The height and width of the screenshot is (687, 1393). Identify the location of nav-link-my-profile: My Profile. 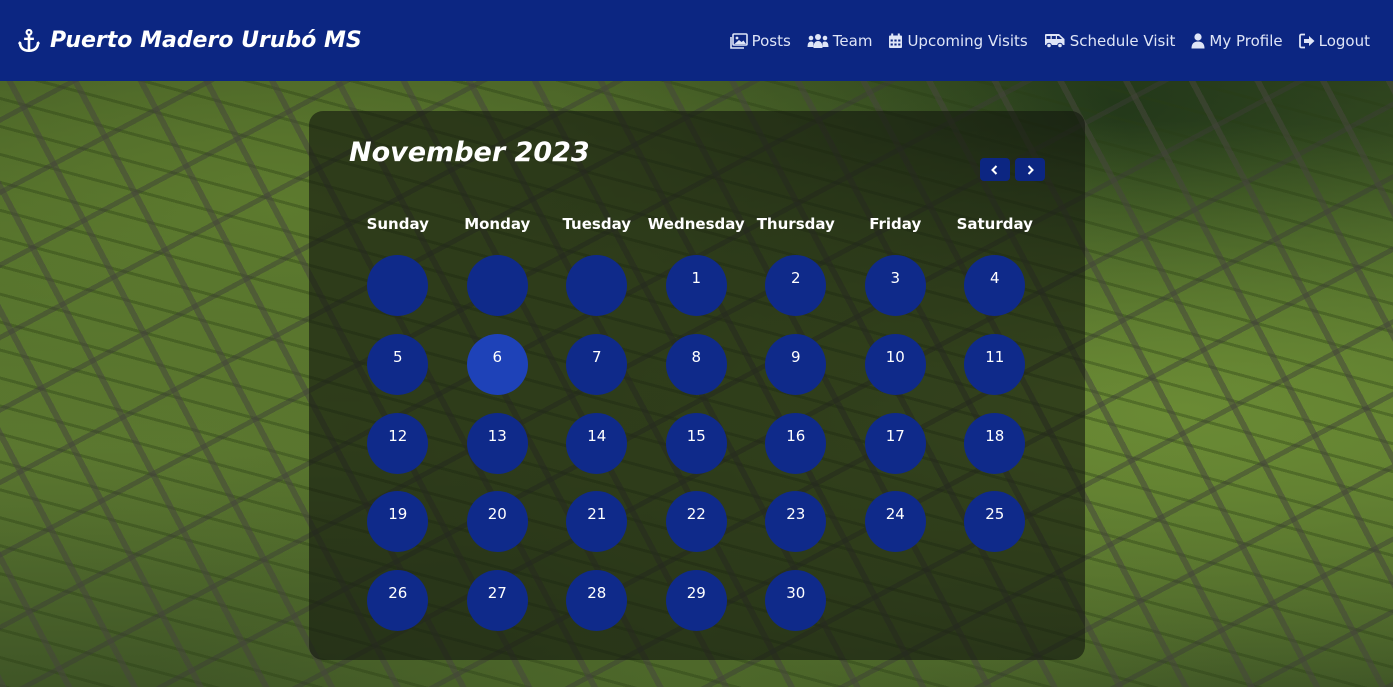
(1237, 40).